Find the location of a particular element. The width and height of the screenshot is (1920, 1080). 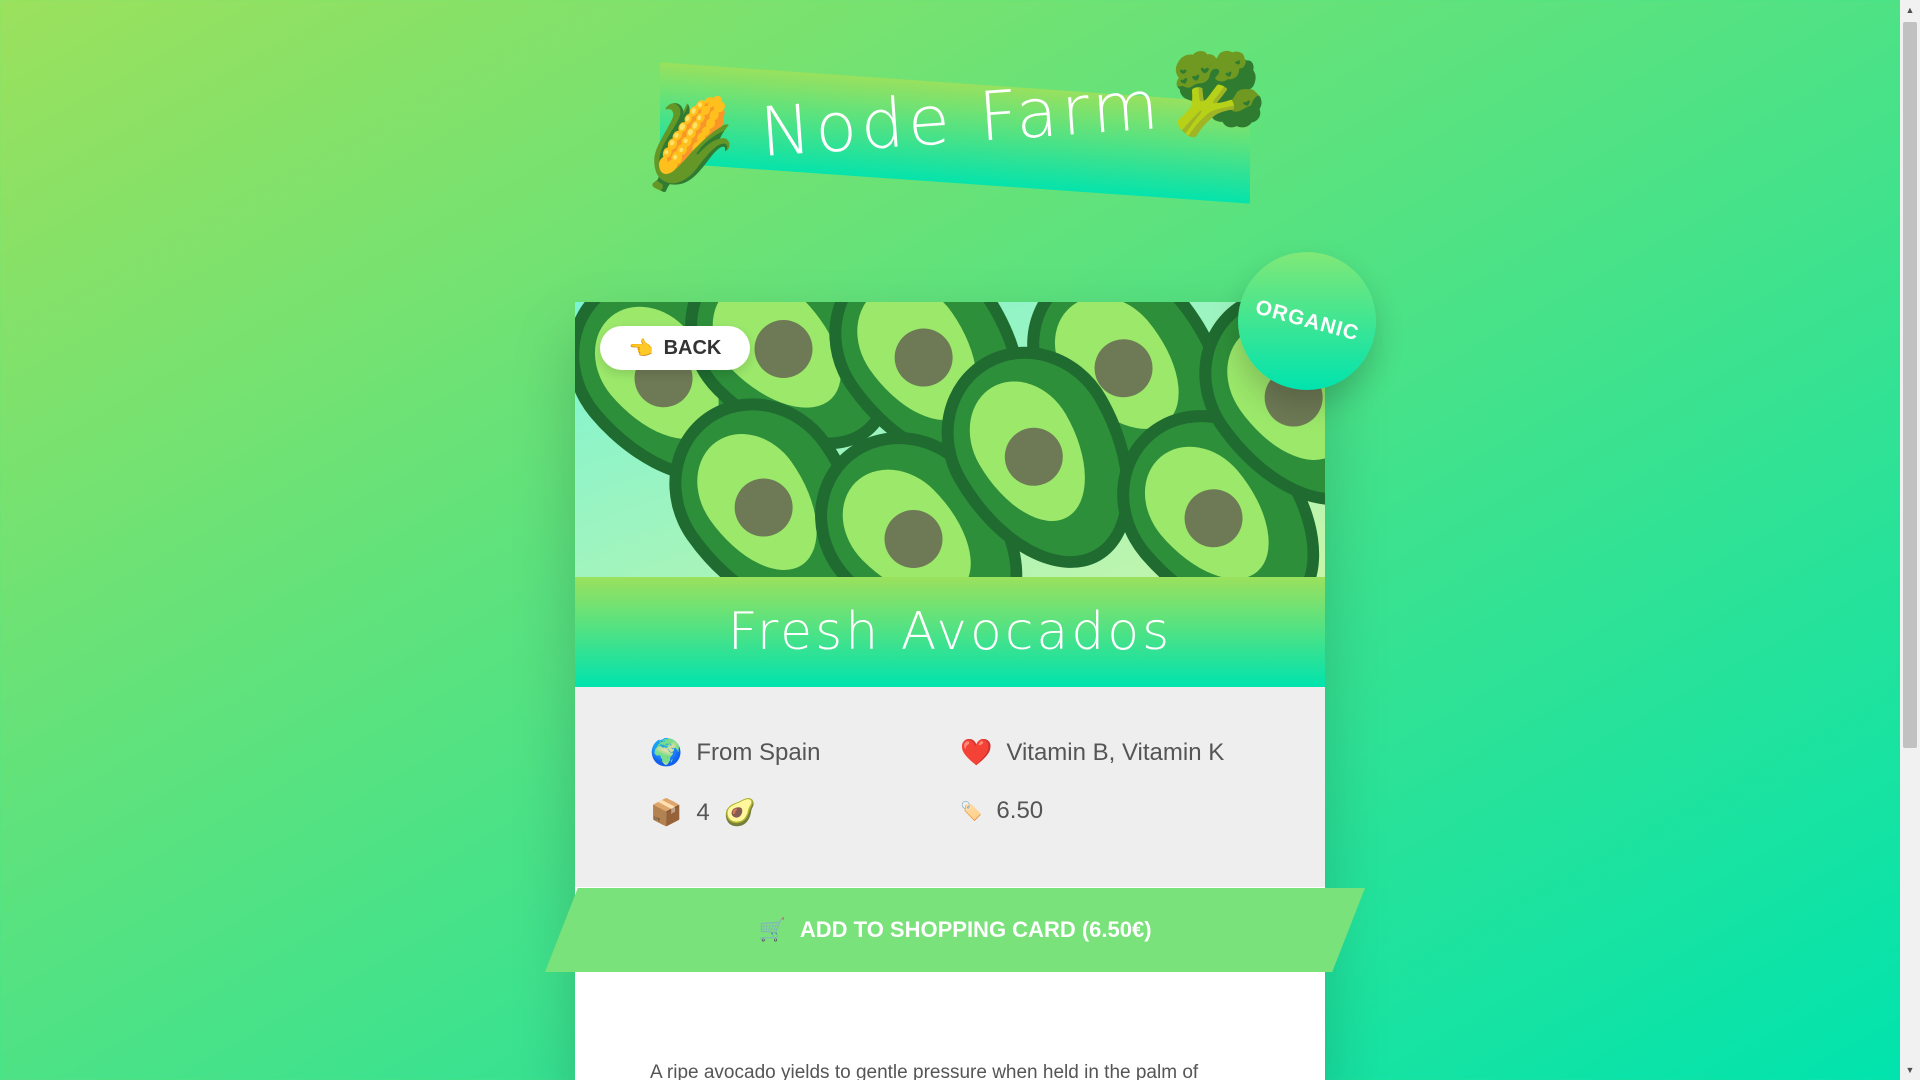

nutrients-text: Vitamin B, Vitamin K is located at coordinates (1115, 752).